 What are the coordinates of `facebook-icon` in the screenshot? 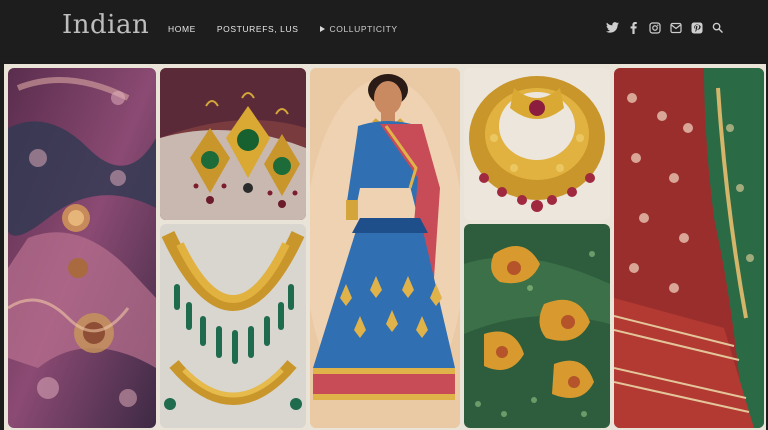 It's located at (633, 27).